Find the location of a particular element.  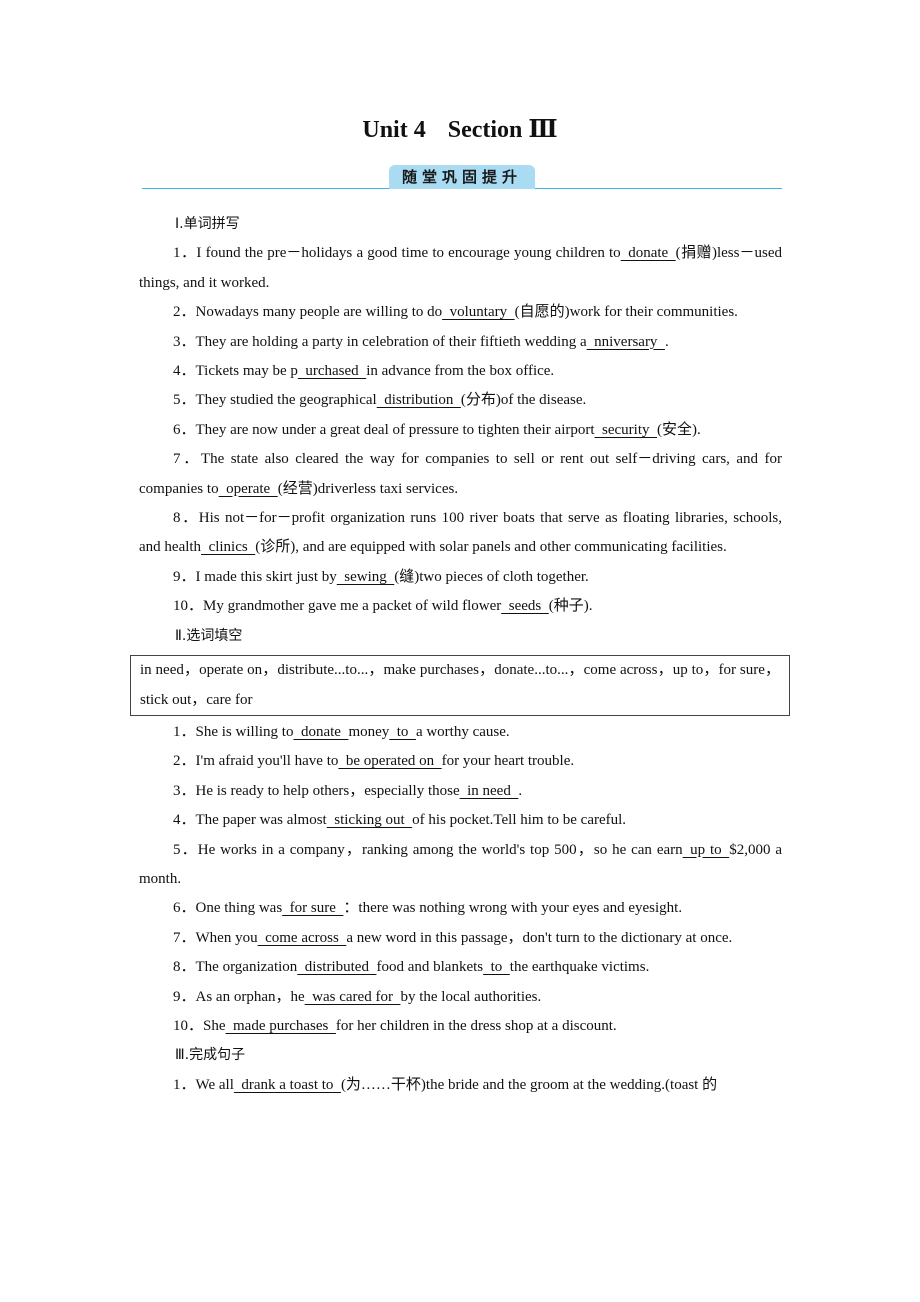

page-title: Unit 4 Section Ⅲ is located at coordinates (460, 129).